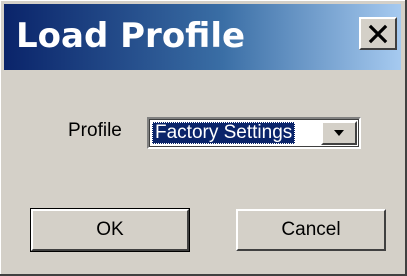  Describe the element at coordinates (311, 230) in the screenshot. I see `cancel-button: Cancel` at that location.